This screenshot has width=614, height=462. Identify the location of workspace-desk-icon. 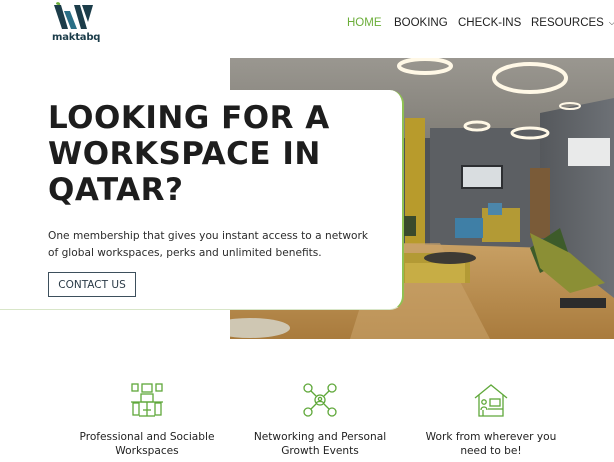
(147, 400).